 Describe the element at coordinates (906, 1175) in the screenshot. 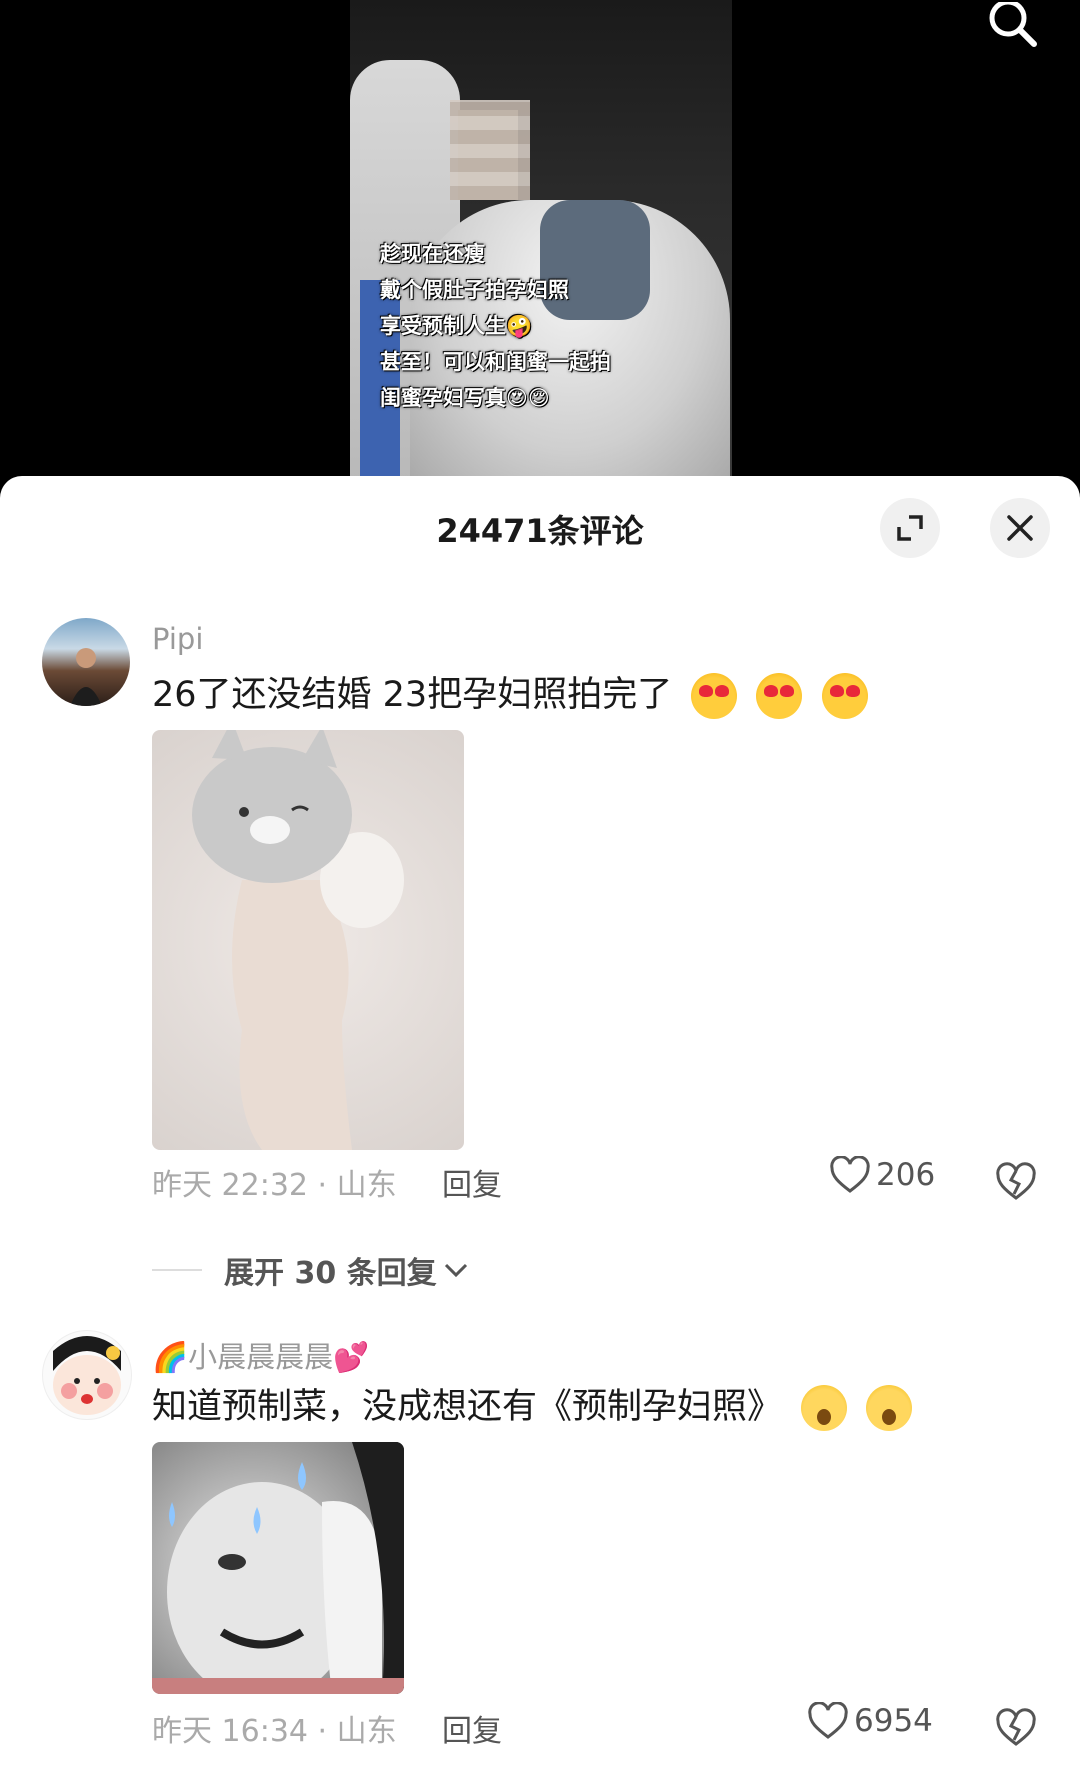

I see `like-count: 206` at that location.